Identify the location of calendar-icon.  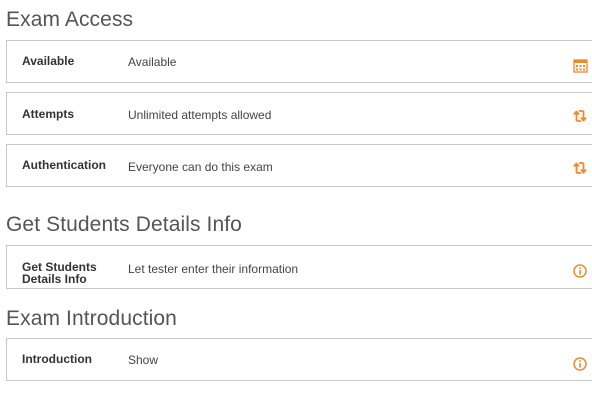
(581, 66).